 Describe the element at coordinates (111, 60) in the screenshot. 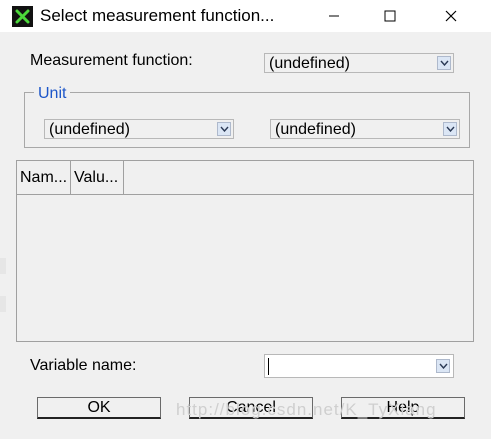

I see `measurement-function-label: Measurement function:` at that location.